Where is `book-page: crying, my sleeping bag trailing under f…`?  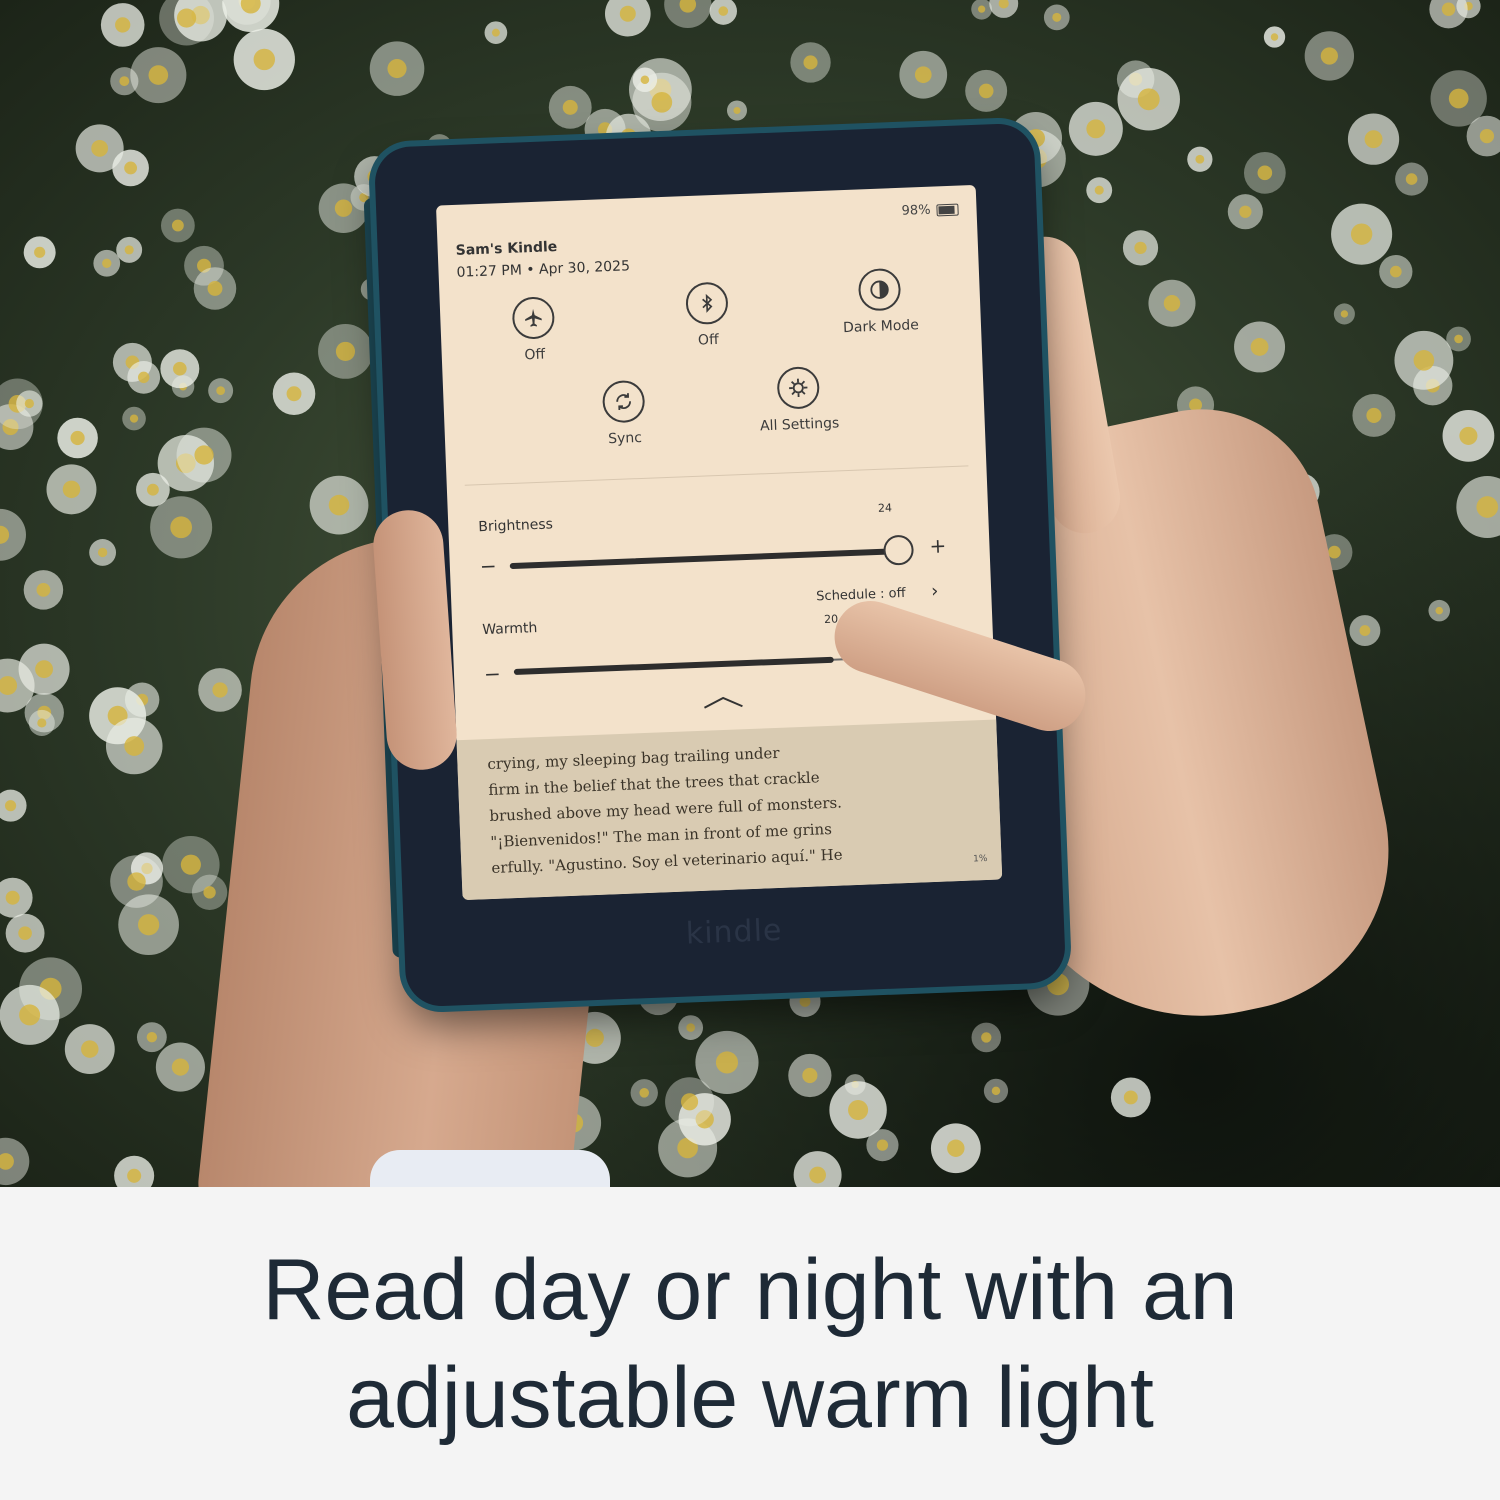 book-page: crying, my sleeping bag trailing under f… is located at coordinates (729, 810).